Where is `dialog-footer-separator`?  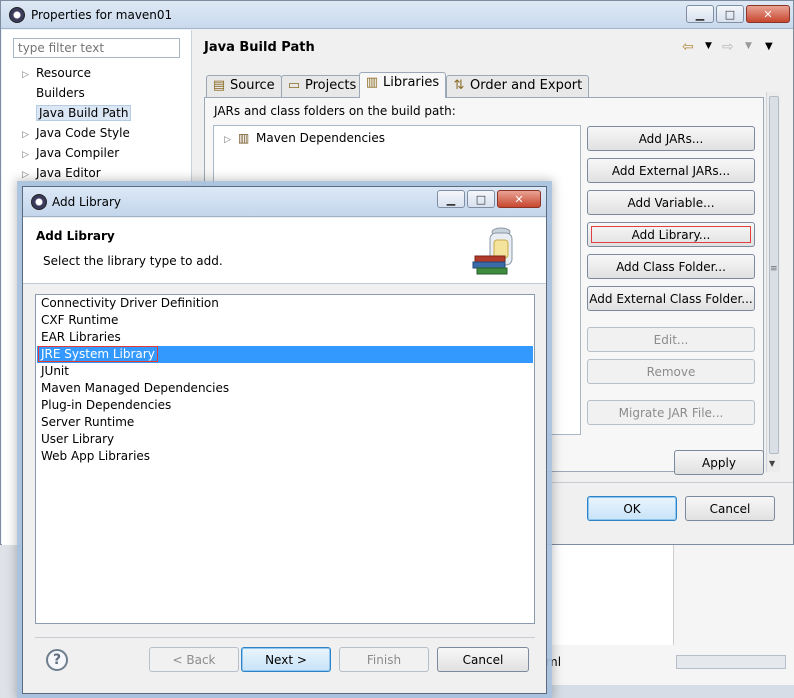 dialog-footer-separator is located at coordinates (285, 637).